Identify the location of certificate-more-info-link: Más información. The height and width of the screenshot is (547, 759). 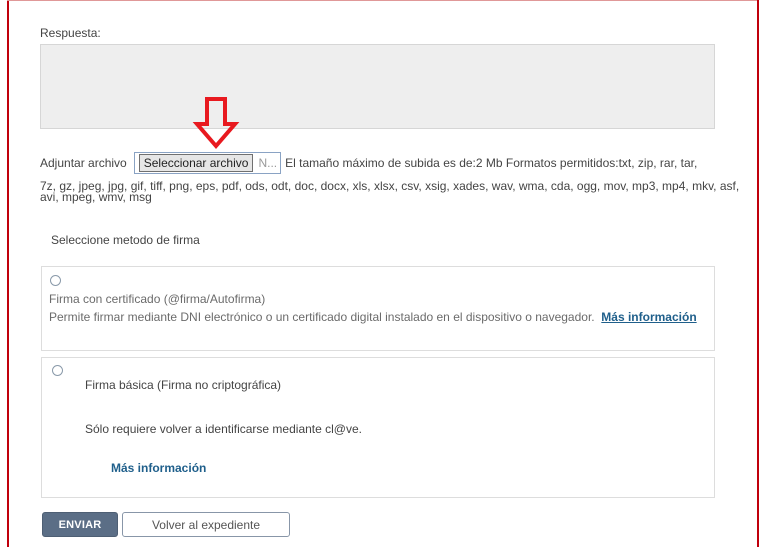
(648, 317).